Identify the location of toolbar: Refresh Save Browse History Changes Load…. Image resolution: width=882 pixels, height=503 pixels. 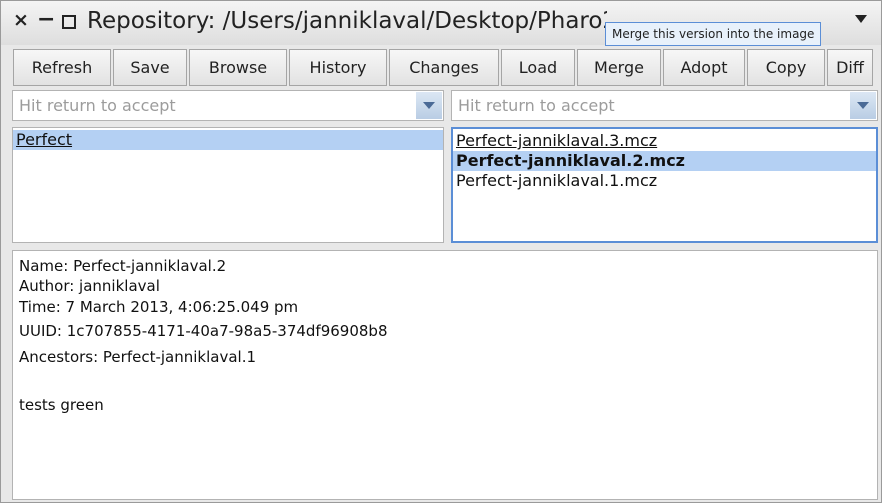
(443, 68).